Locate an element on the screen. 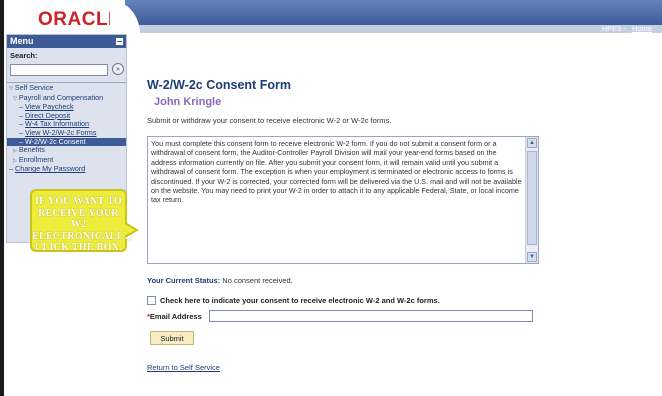 The image size is (662, 396). employee-name: John Kringle is located at coordinates (188, 102).